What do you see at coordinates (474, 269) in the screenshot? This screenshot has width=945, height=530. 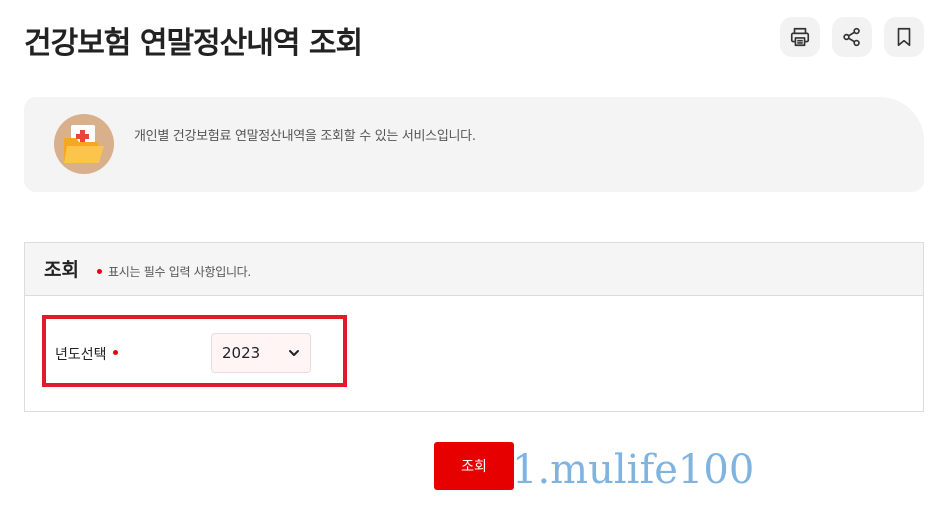 I see `search-panel-header: 조회 표시는 필수 입력 사항입니다.` at bounding box center [474, 269].